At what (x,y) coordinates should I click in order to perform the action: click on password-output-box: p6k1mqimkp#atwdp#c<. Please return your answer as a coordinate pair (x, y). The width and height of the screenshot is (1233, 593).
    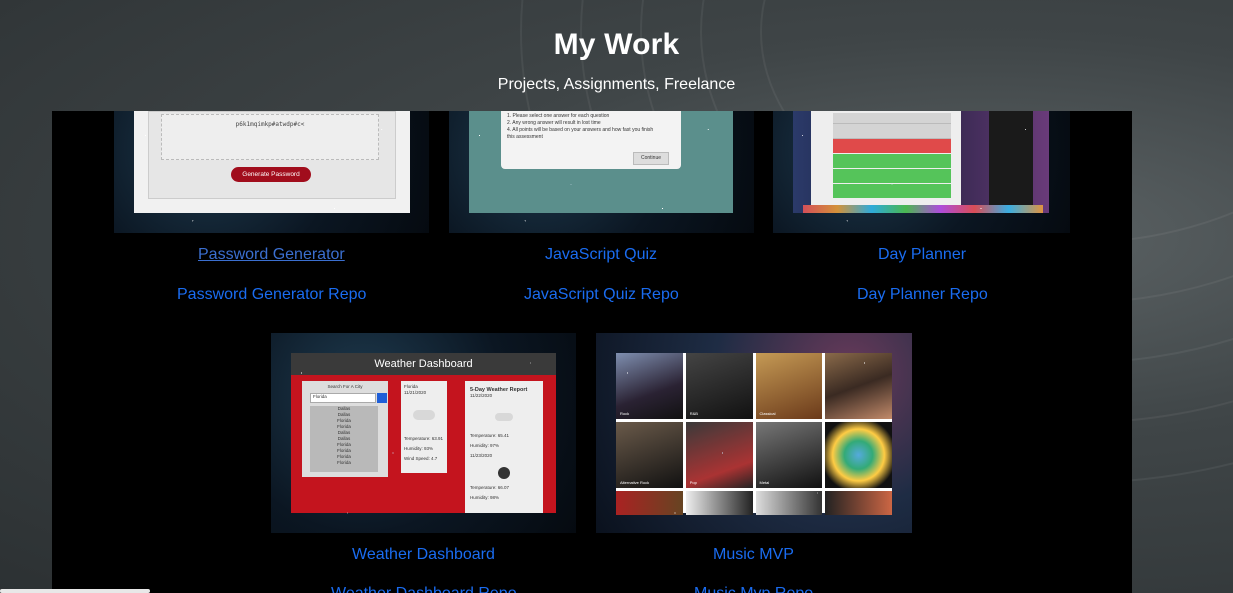
    Looking at the image, I should click on (270, 137).